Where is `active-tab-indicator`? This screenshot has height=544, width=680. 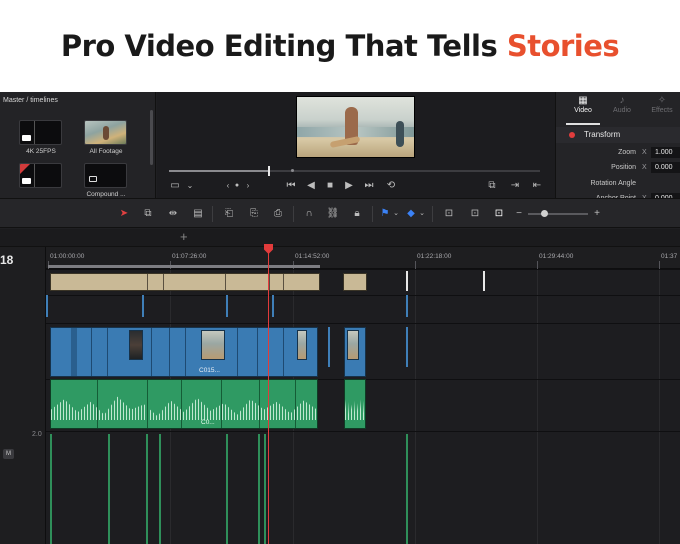 active-tab-indicator is located at coordinates (583, 124).